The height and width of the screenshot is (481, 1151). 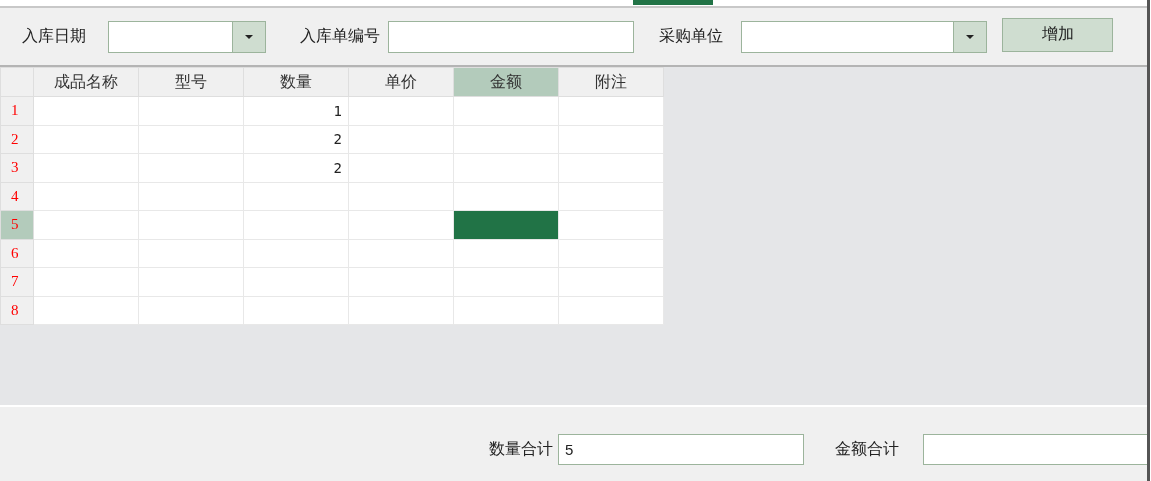 I want to click on table-cell: 1, so click(x=296, y=110).